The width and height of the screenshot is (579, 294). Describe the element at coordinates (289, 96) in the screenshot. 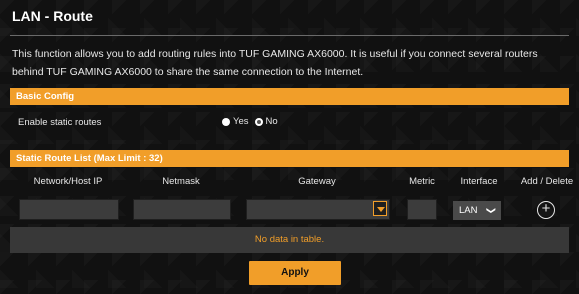

I see `basic-config-header: Basic Config` at that location.